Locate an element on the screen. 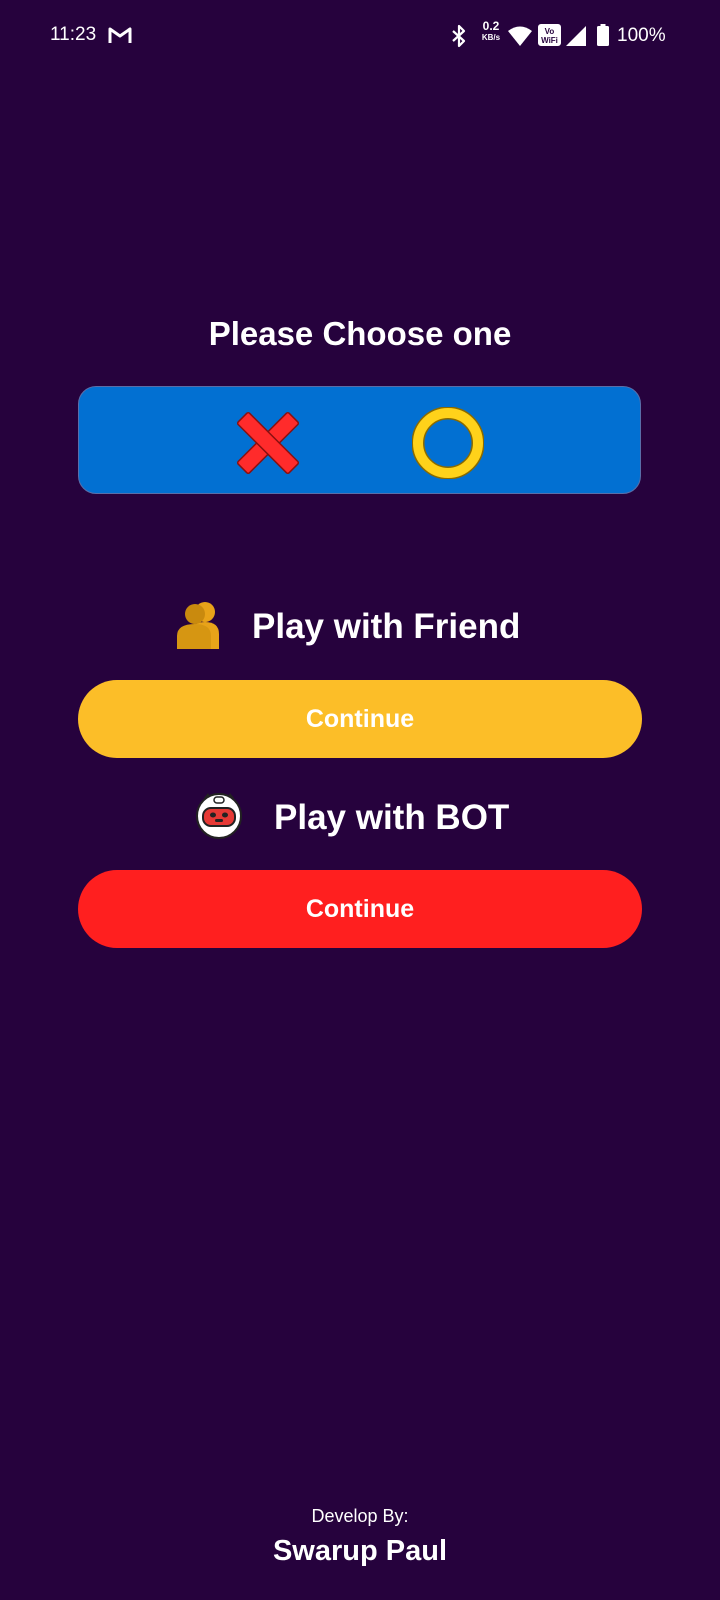 The height and width of the screenshot is (1600, 720). continue-friend-button: Continue is located at coordinates (360, 719).